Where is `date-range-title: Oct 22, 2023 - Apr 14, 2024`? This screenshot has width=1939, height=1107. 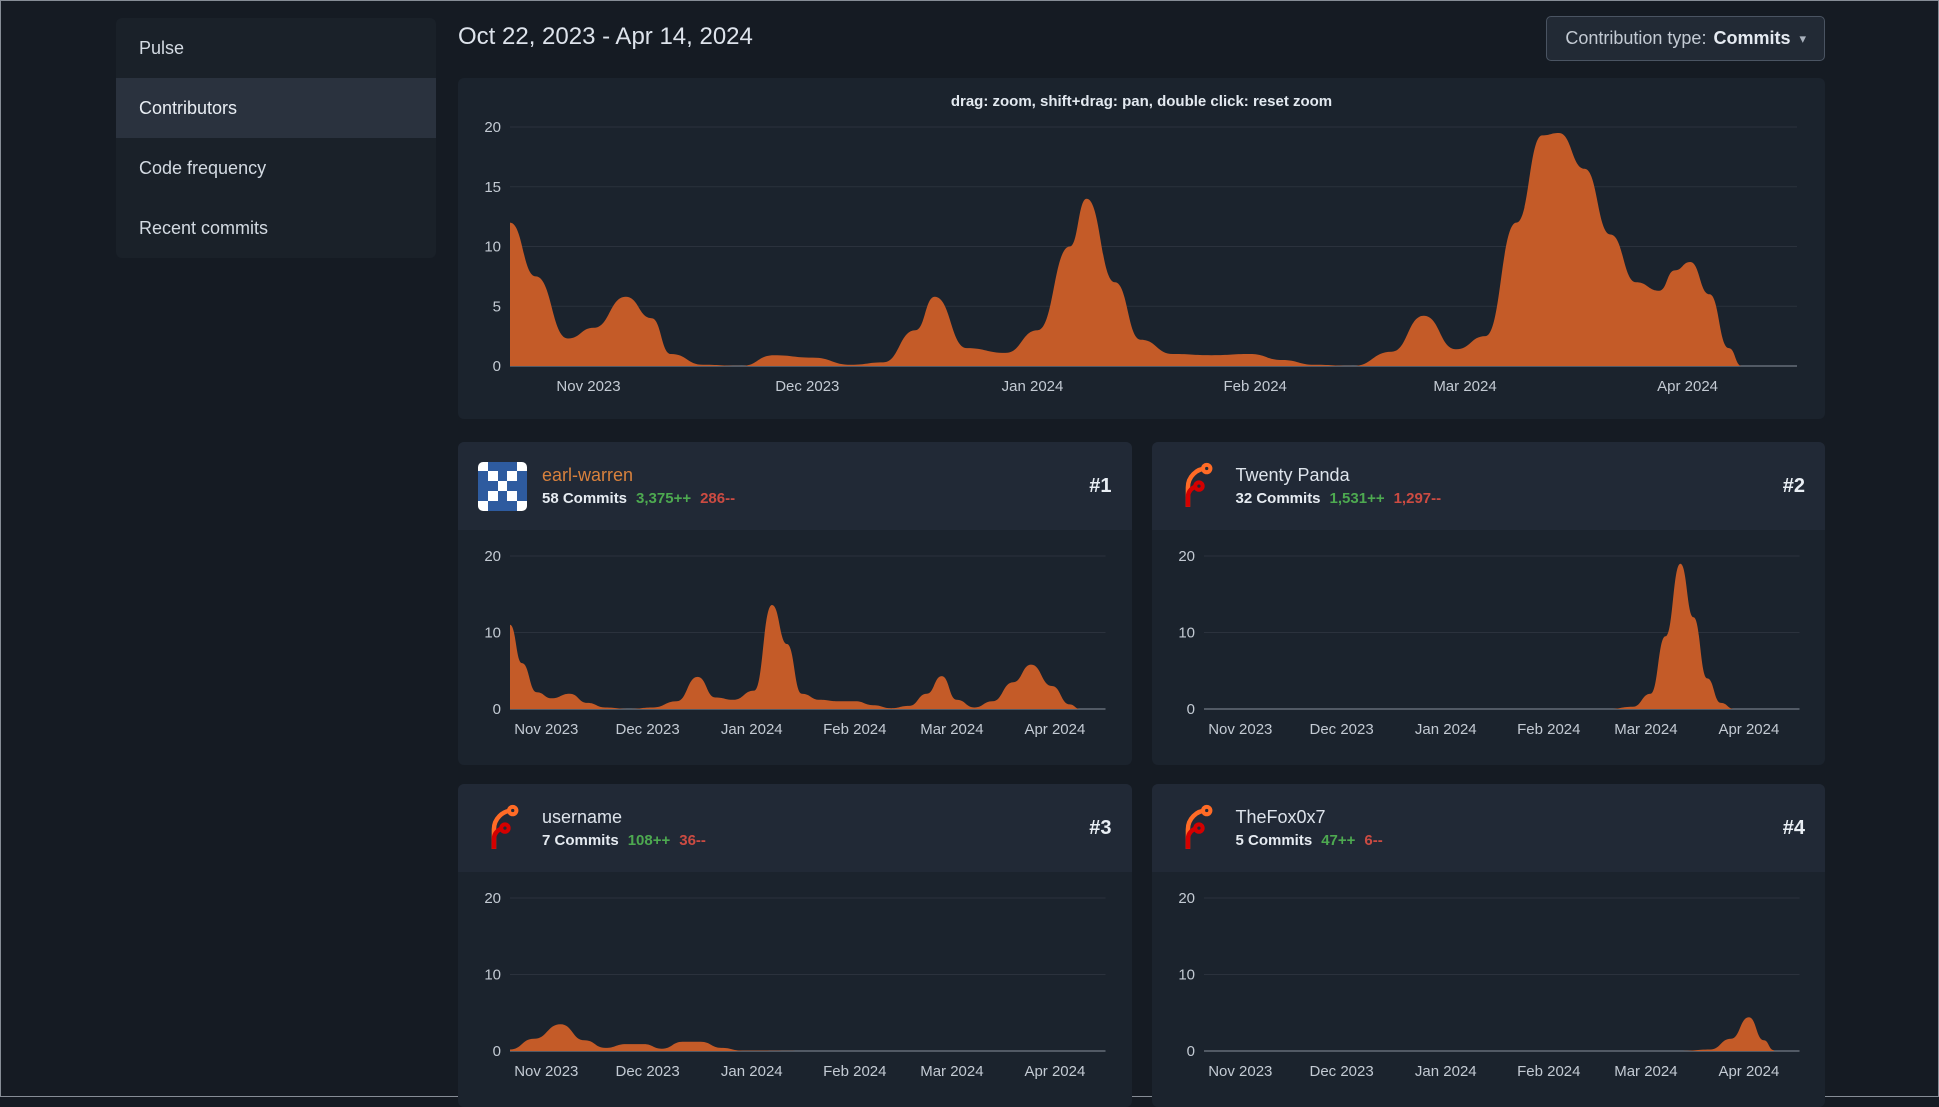
date-range-title: Oct 22, 2023 - Apr 14, 2024 is located at coordinates (605, 36).